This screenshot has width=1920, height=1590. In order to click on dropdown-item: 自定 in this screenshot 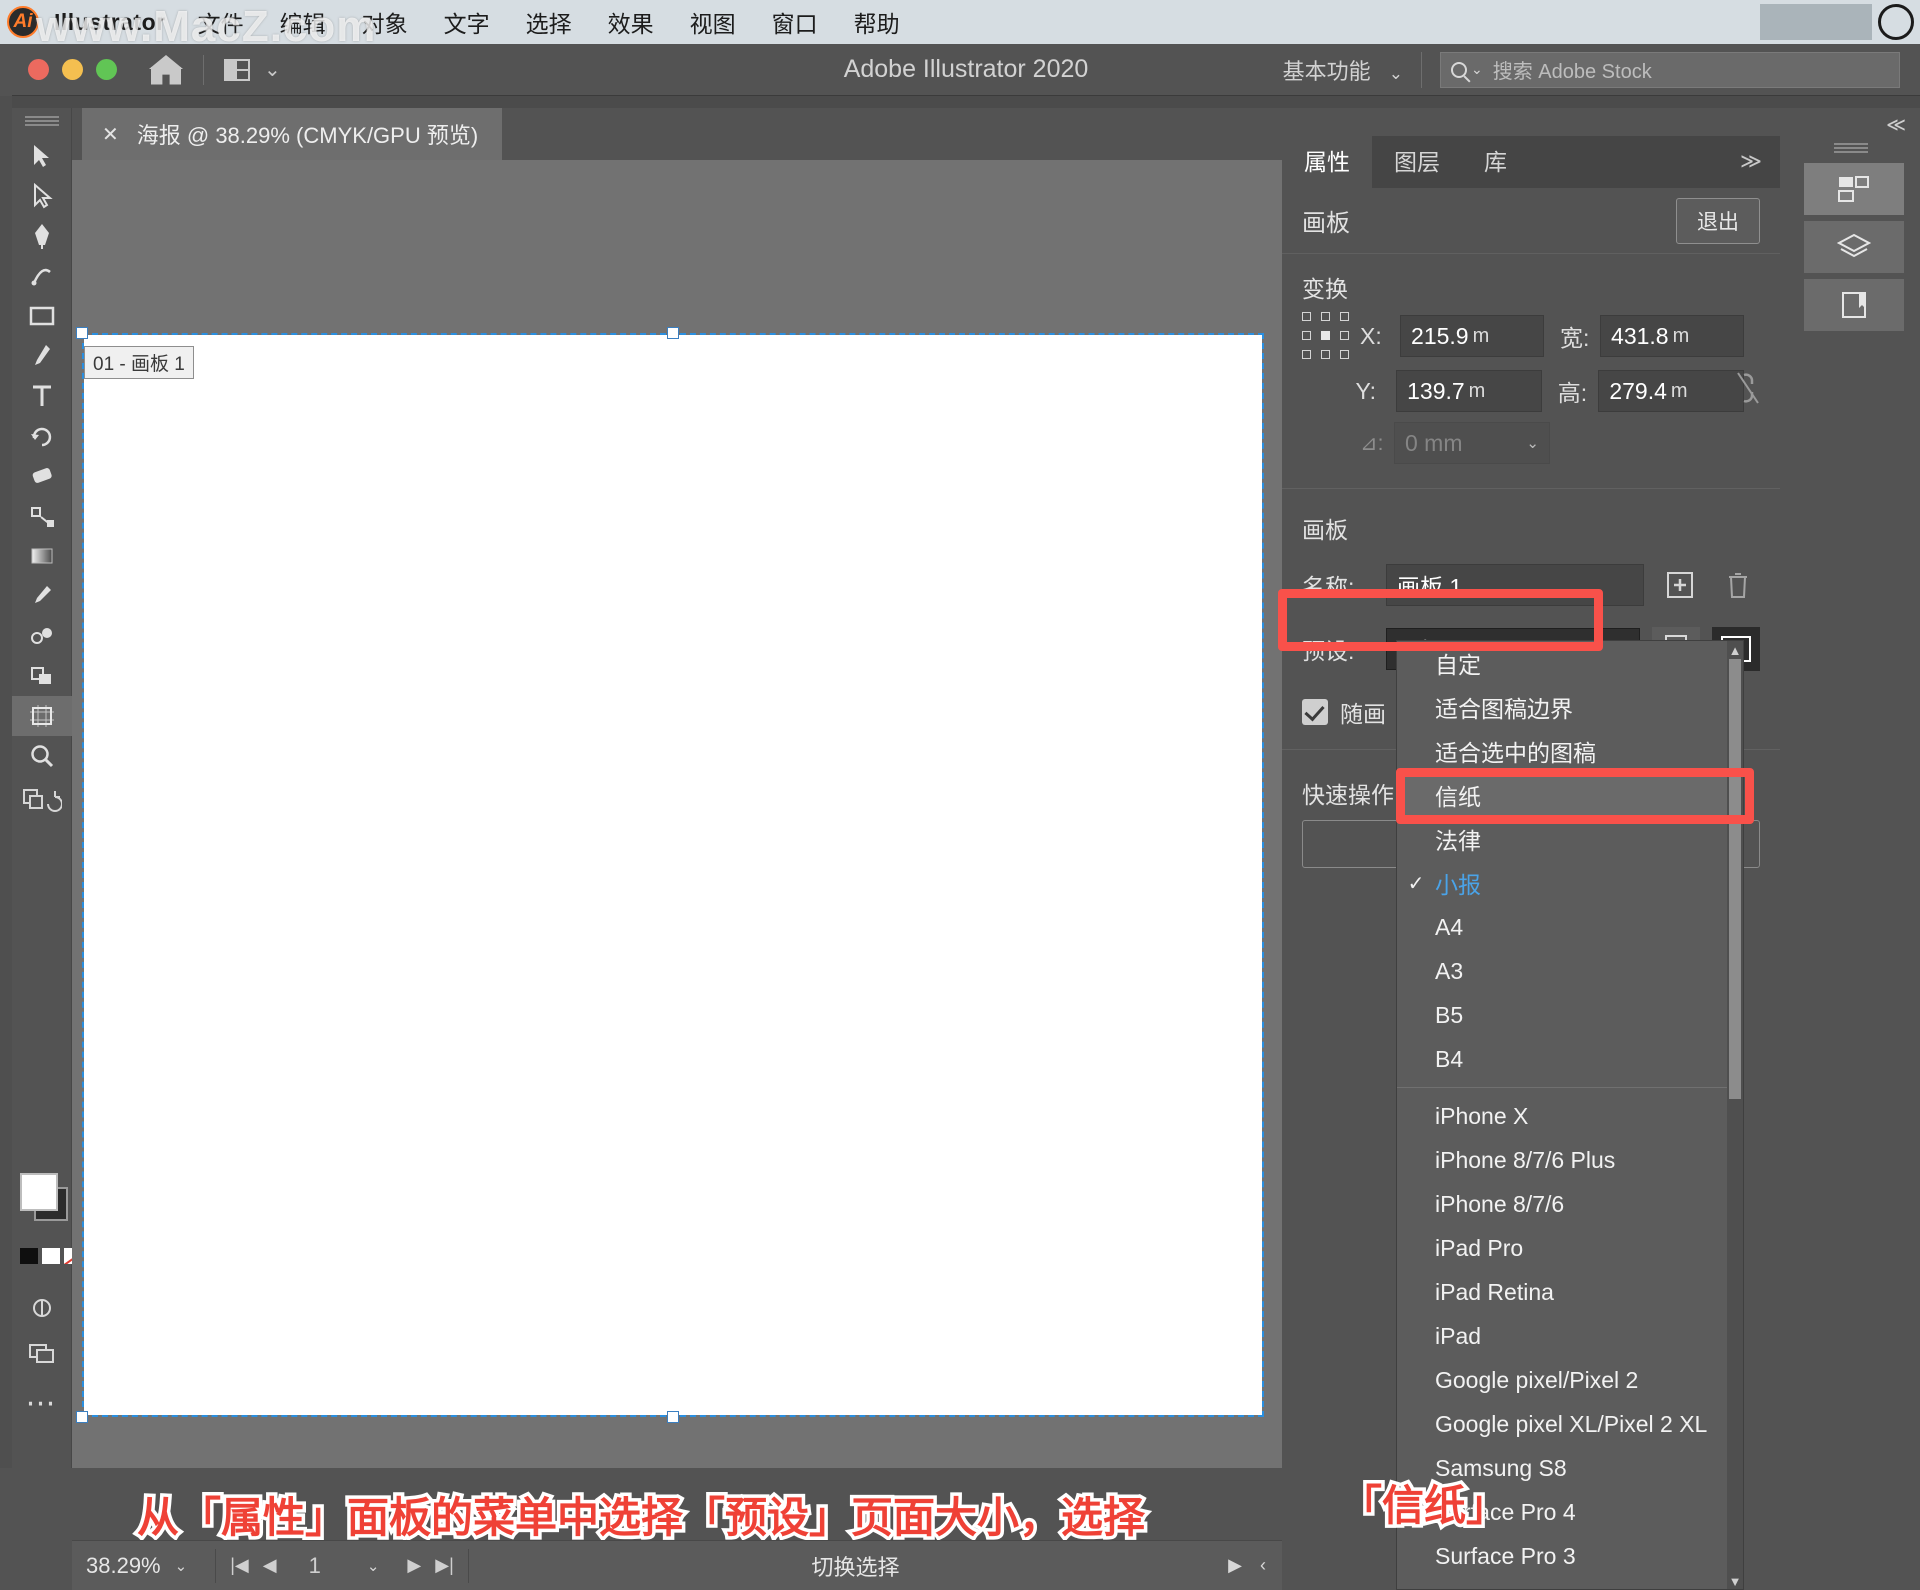, I will do `click(1570, 663)`.